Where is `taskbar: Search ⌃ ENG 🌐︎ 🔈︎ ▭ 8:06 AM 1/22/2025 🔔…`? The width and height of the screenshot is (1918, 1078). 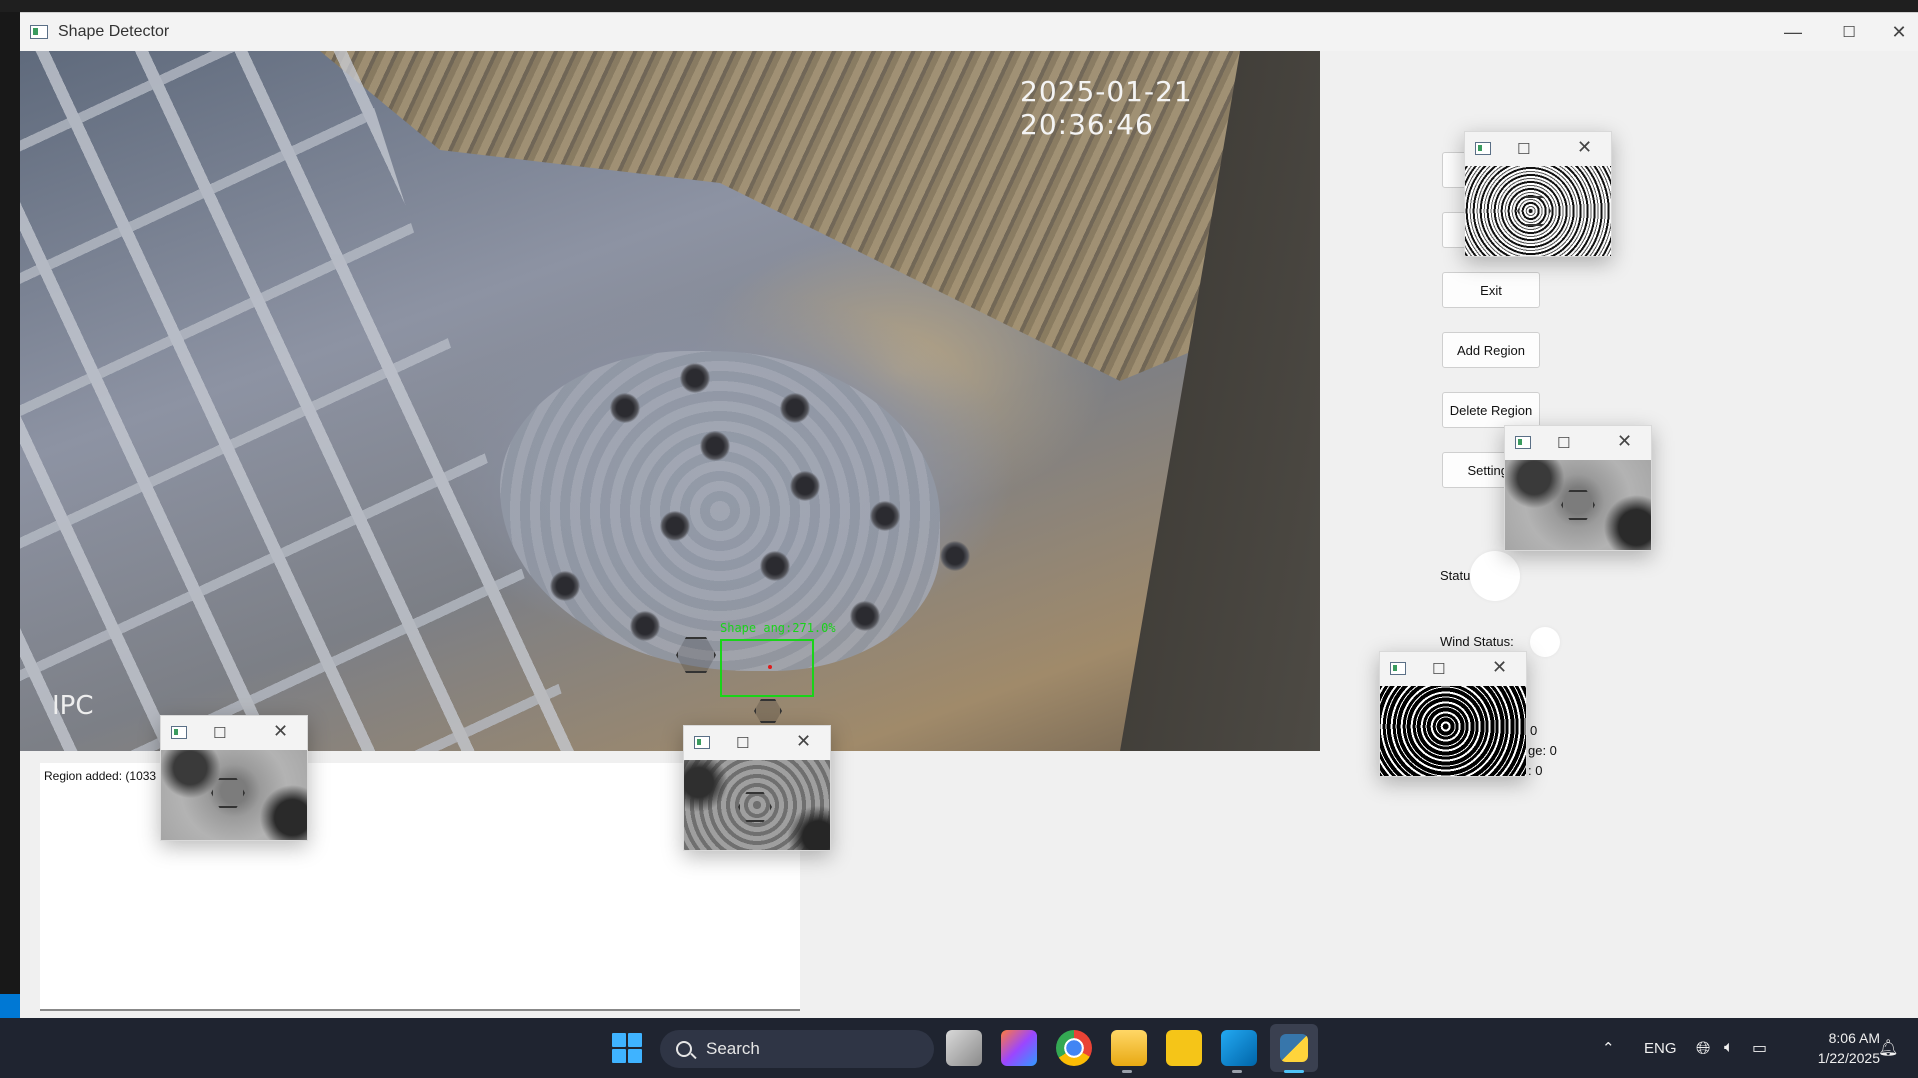 taskbar: Search ⌃ ENG 🌐︎ 🔈︎ ▭ 8:06 AM 1/22/2025 🔔… is located at coordinates (959, 1048).